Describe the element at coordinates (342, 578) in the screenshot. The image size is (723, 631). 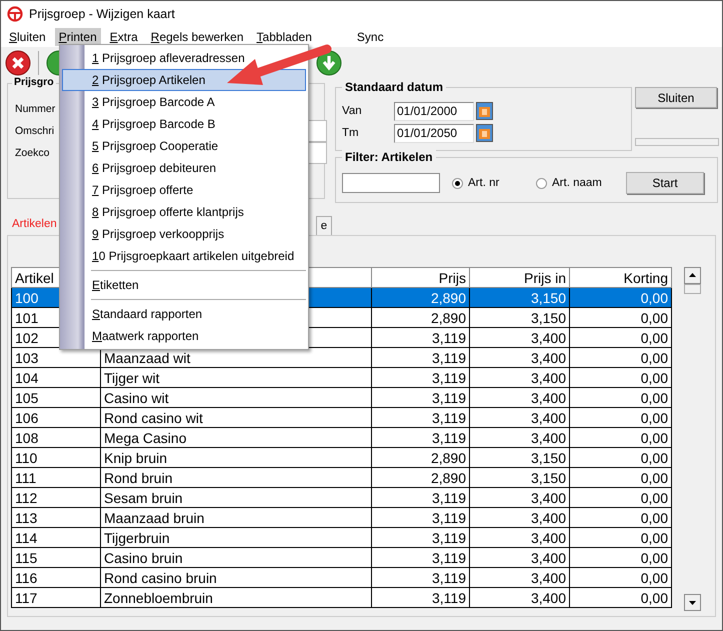
I see `table-row: 116 Rond casino bruin 3,119 3,400 0,00` at that location.